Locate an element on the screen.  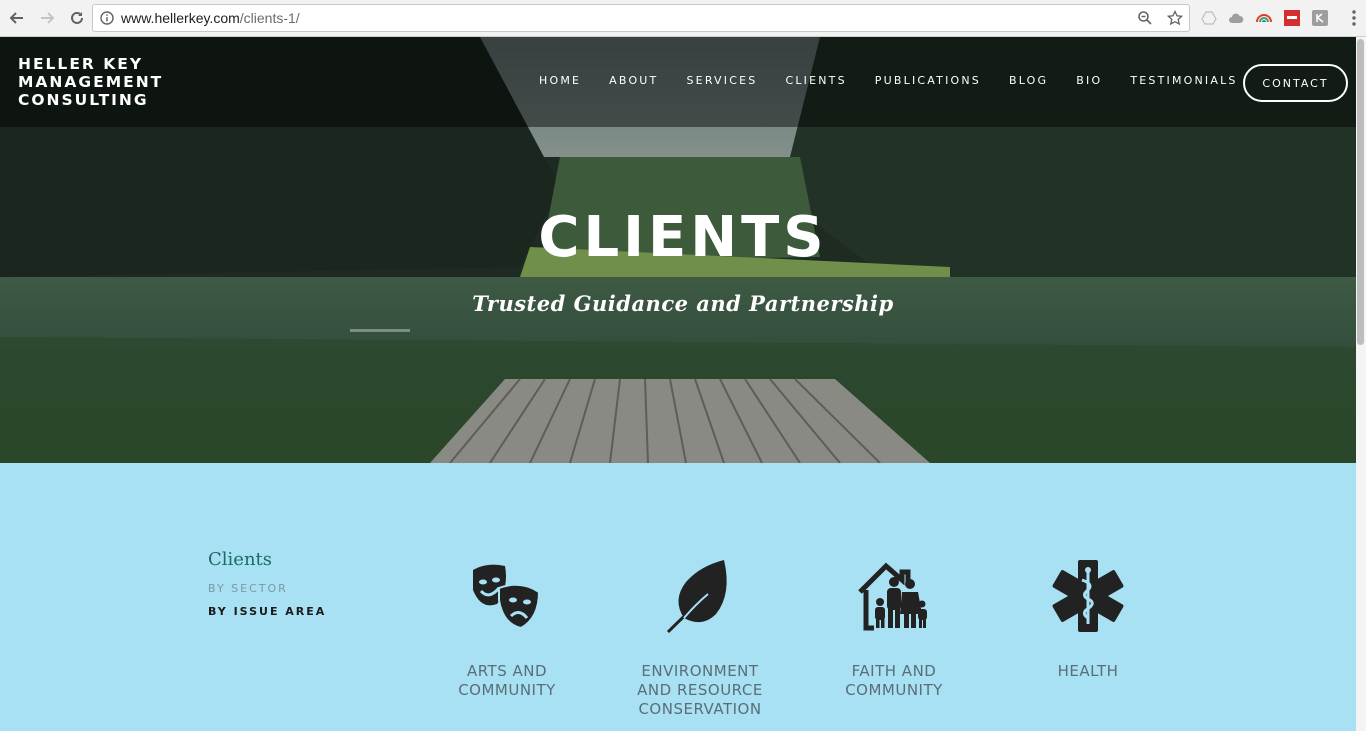
category-label: HEALTH is located at coordinates (1088, 671).